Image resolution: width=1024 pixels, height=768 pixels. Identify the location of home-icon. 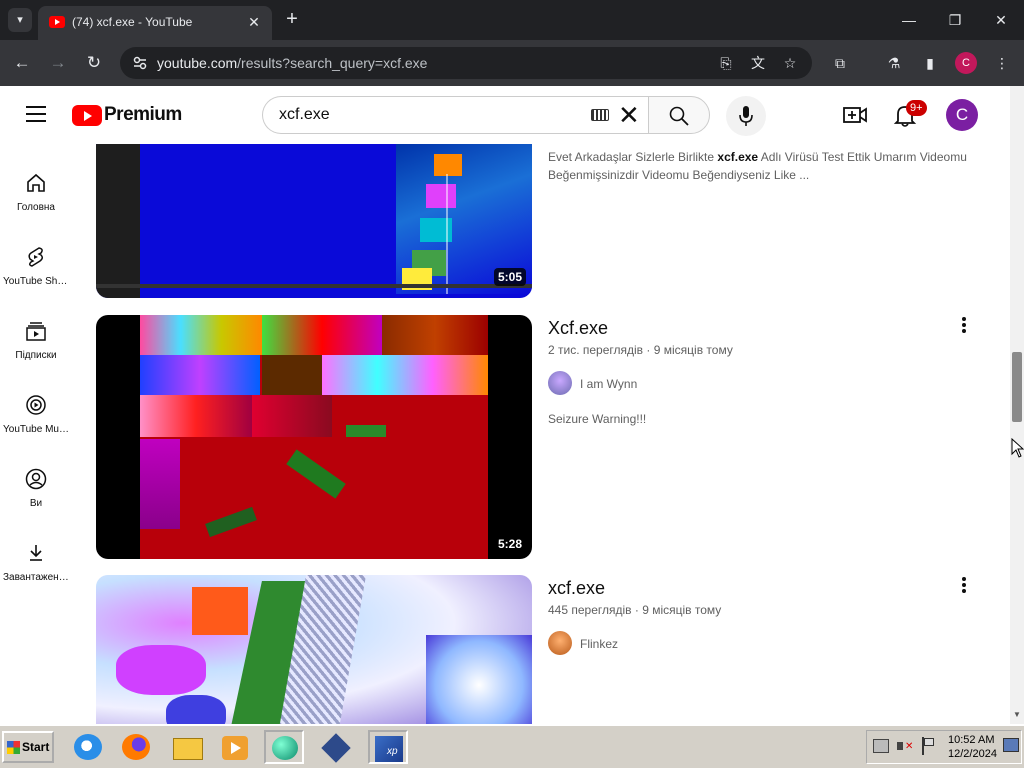
(36, 182).